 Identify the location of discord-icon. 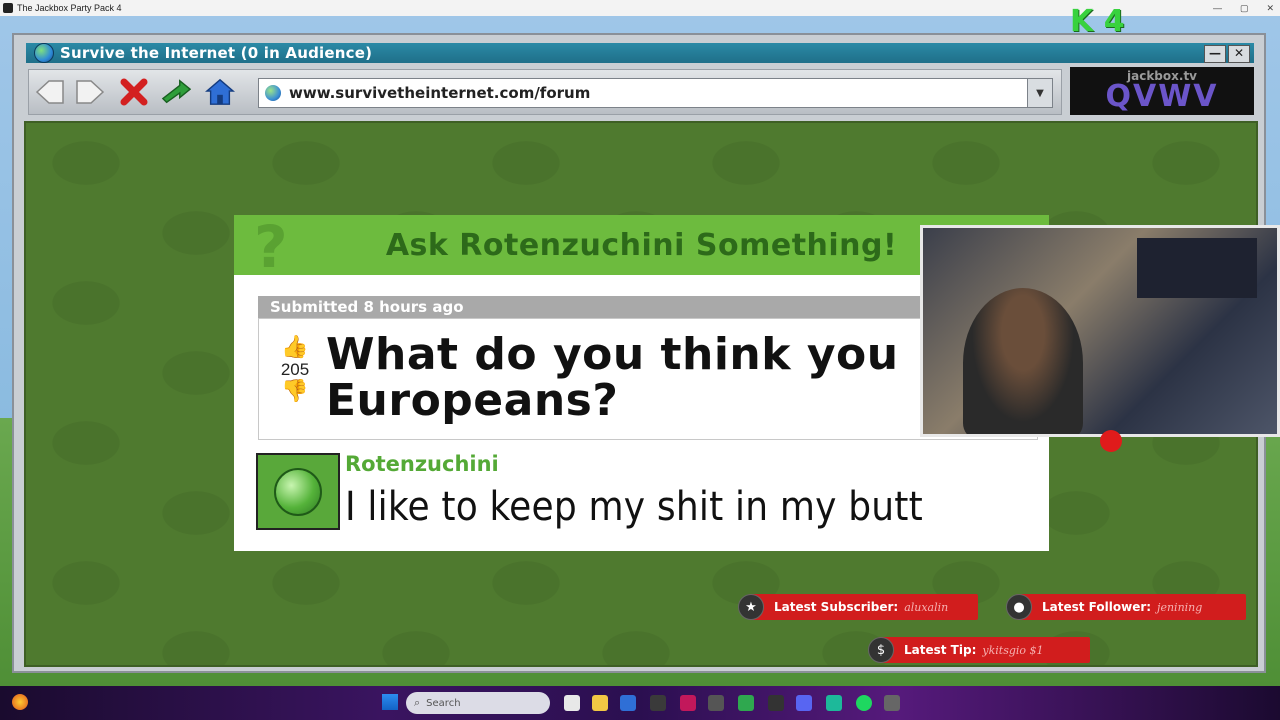
(804, 703).